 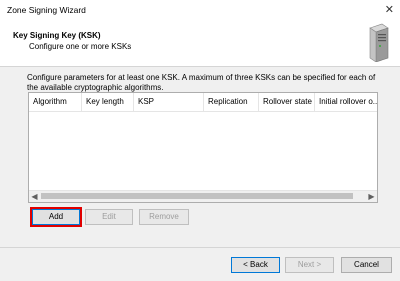 What do you see at coordinates (80, 46) in the screenshot?
I see `page-subtitle: Configure one or more KSKs` at bounding box center [80, 46].